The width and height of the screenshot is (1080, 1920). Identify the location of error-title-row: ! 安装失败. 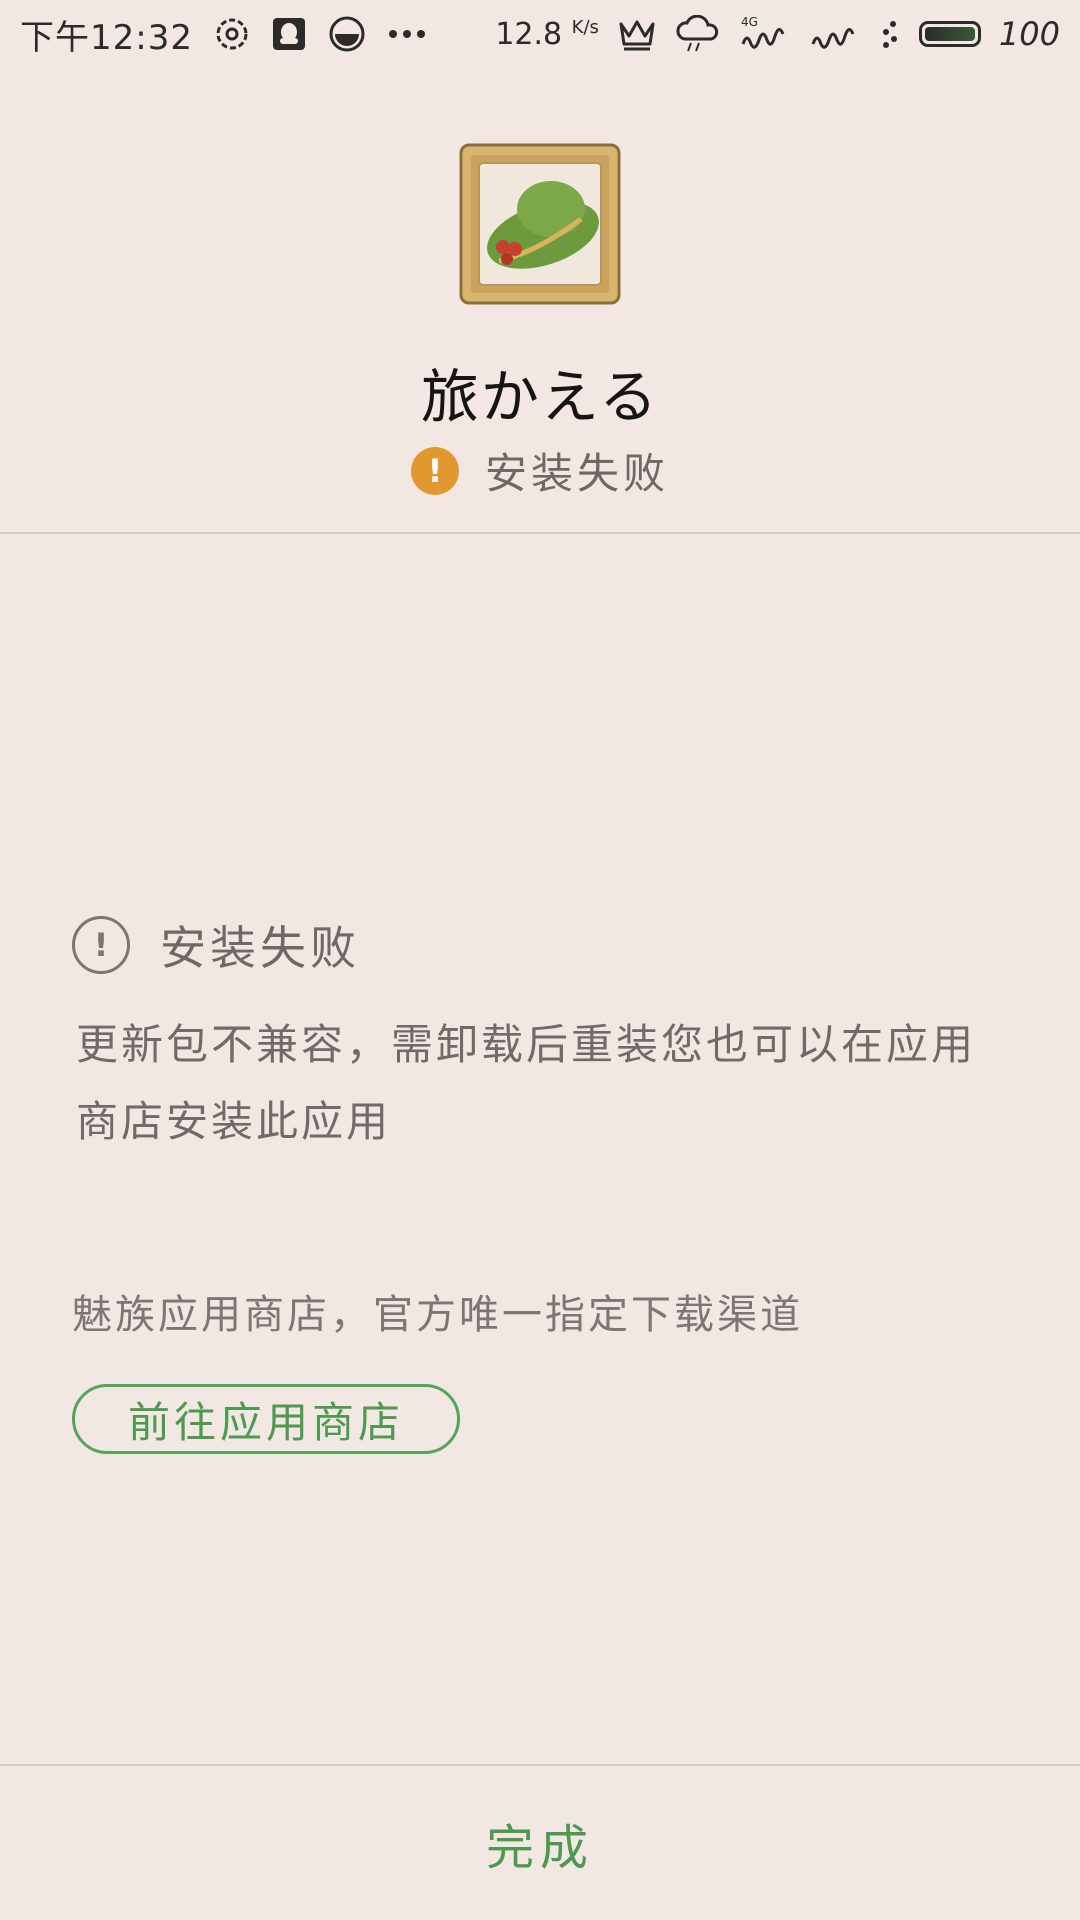
(216, 945).